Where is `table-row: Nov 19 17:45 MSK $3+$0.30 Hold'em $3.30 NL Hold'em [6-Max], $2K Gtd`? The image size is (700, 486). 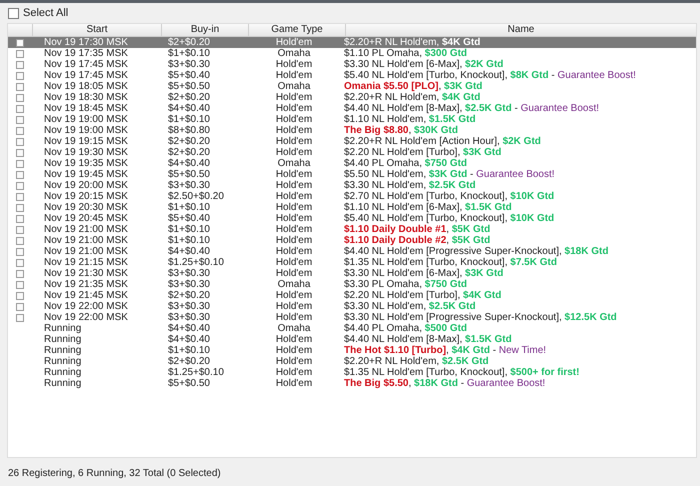
table-row: Nov 19 17:45 MSK $3+$0.30 Hold'em $3.30 NL Hold'em [6-Max], $2K Gtd is located at coordinates (352, 64).